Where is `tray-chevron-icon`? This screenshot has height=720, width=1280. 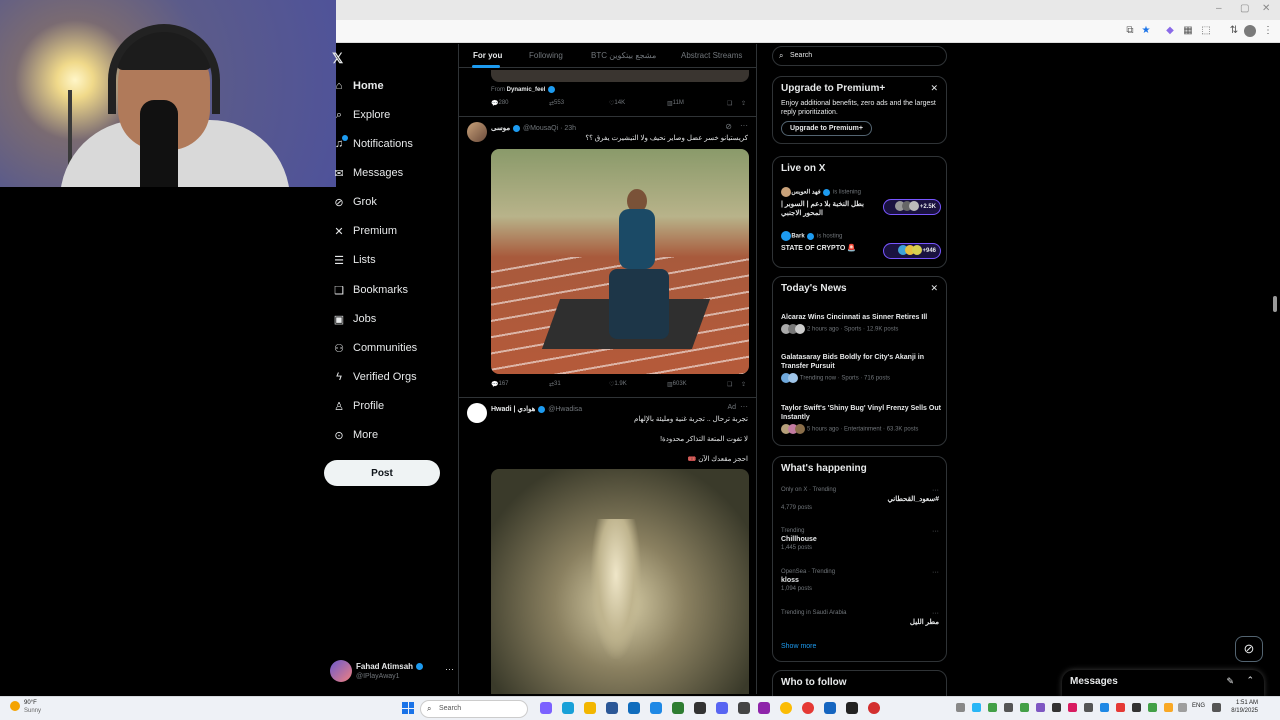
tray-chevron-icon is located at coordinates (960, 707).